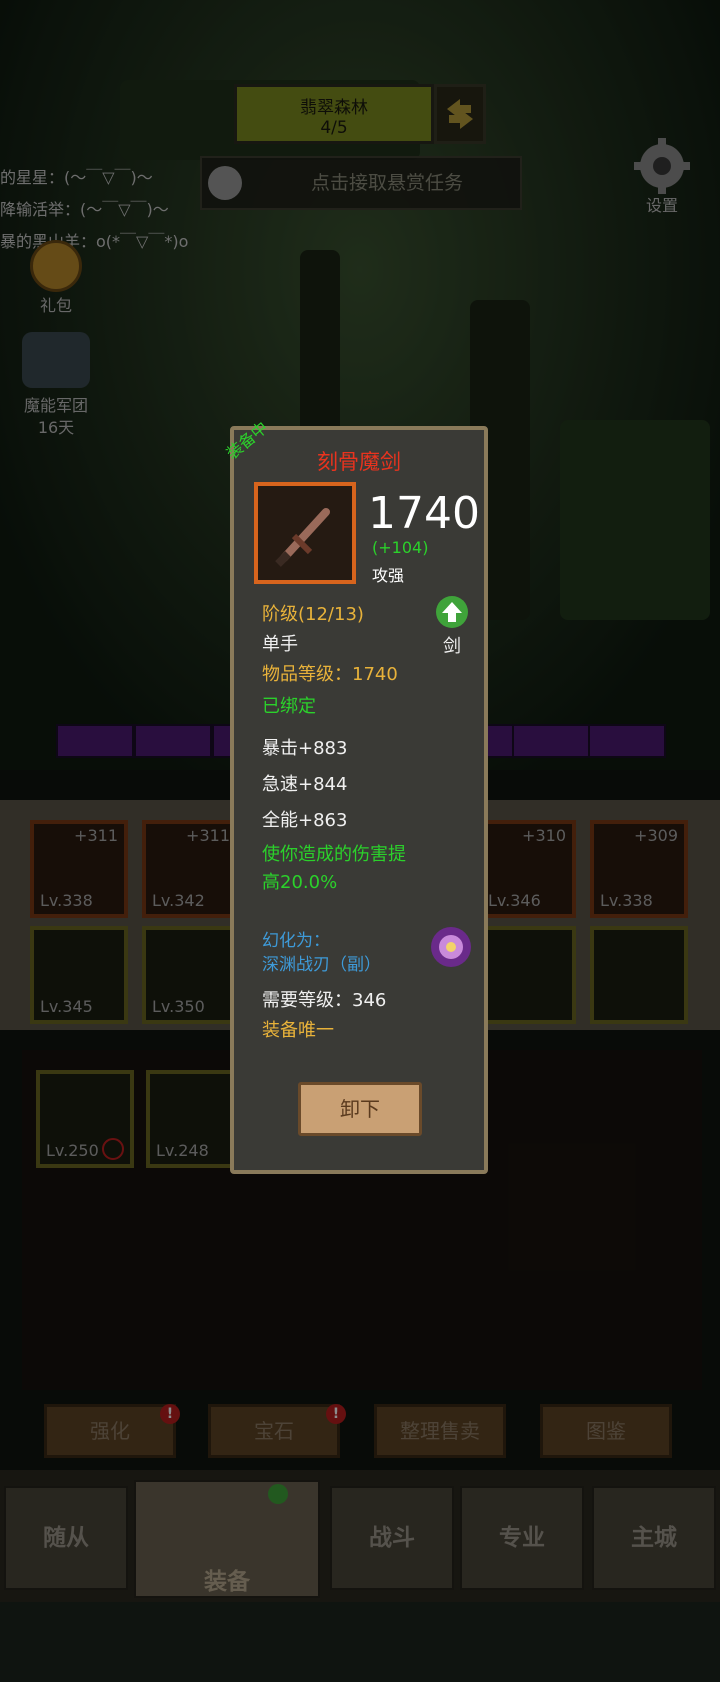 The width and height of the screenshot is (720, 1682). I want to click on stat-line: 急速+844, so click(305, 784).